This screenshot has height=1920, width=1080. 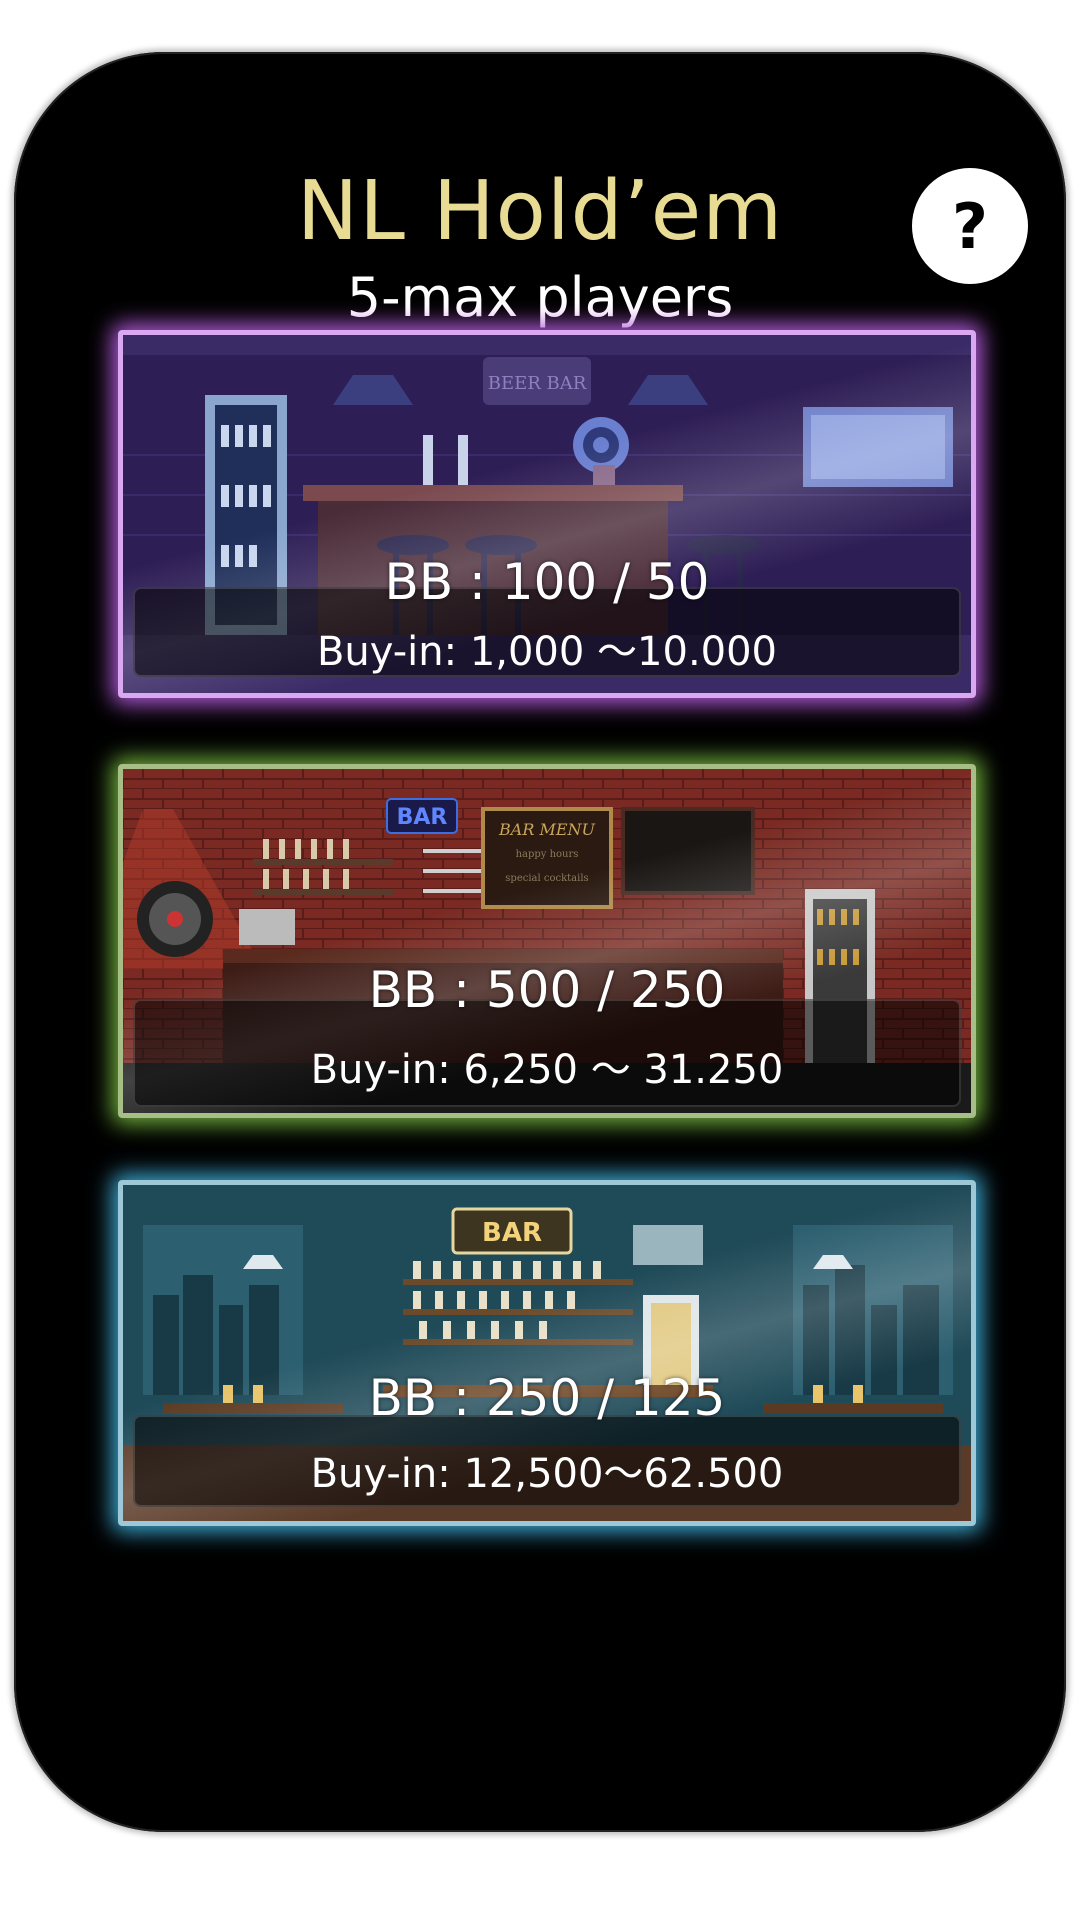 What do you see at coordinates (512, 1233) in the screenshot?
I see `marquee-bar-sign: BAR` at bounding box center [512, 1233].